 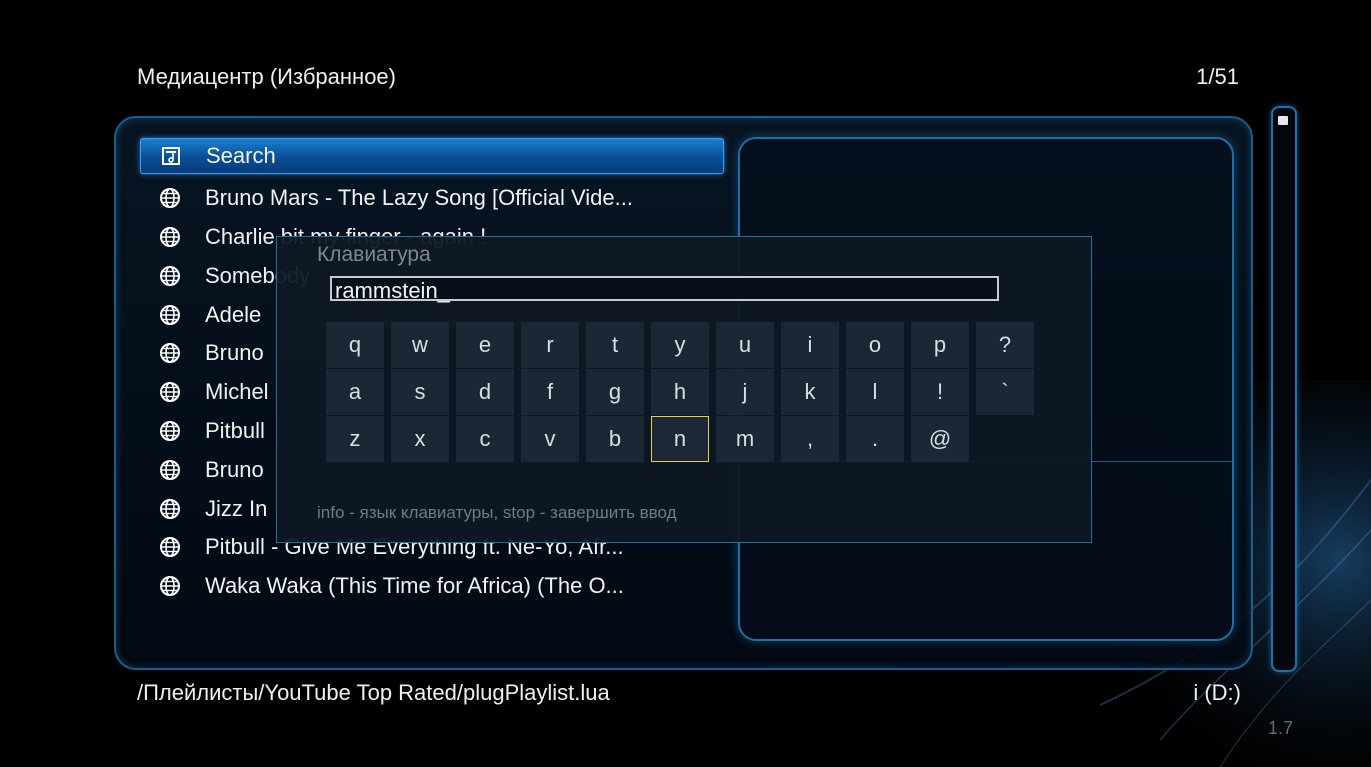 What do you see at coordinates (745, 345) in the screenshot?
I see `key-u: u` at bounding box center [745, 345].